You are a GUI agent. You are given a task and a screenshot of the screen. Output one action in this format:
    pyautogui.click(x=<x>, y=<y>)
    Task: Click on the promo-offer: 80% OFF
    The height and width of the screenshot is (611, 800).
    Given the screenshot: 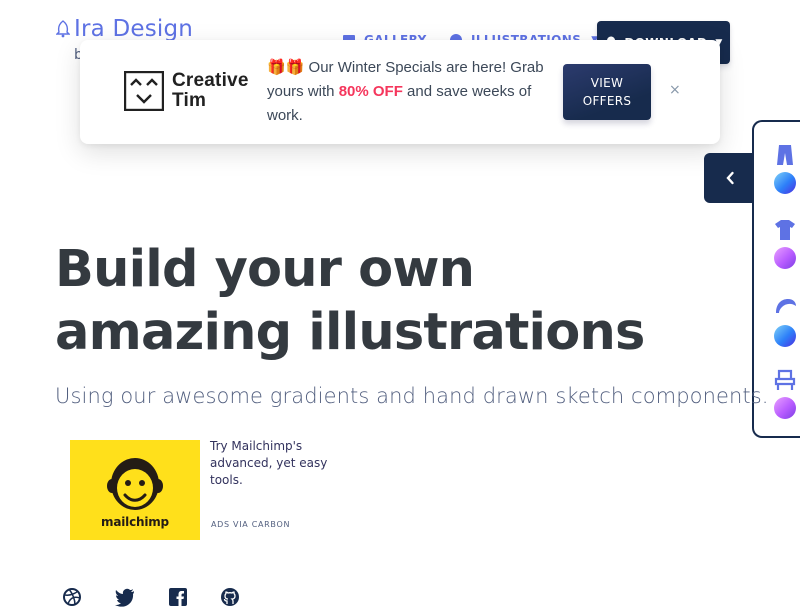 What is the action you would take?
    pyautogui.click(x=370, y=91)
    